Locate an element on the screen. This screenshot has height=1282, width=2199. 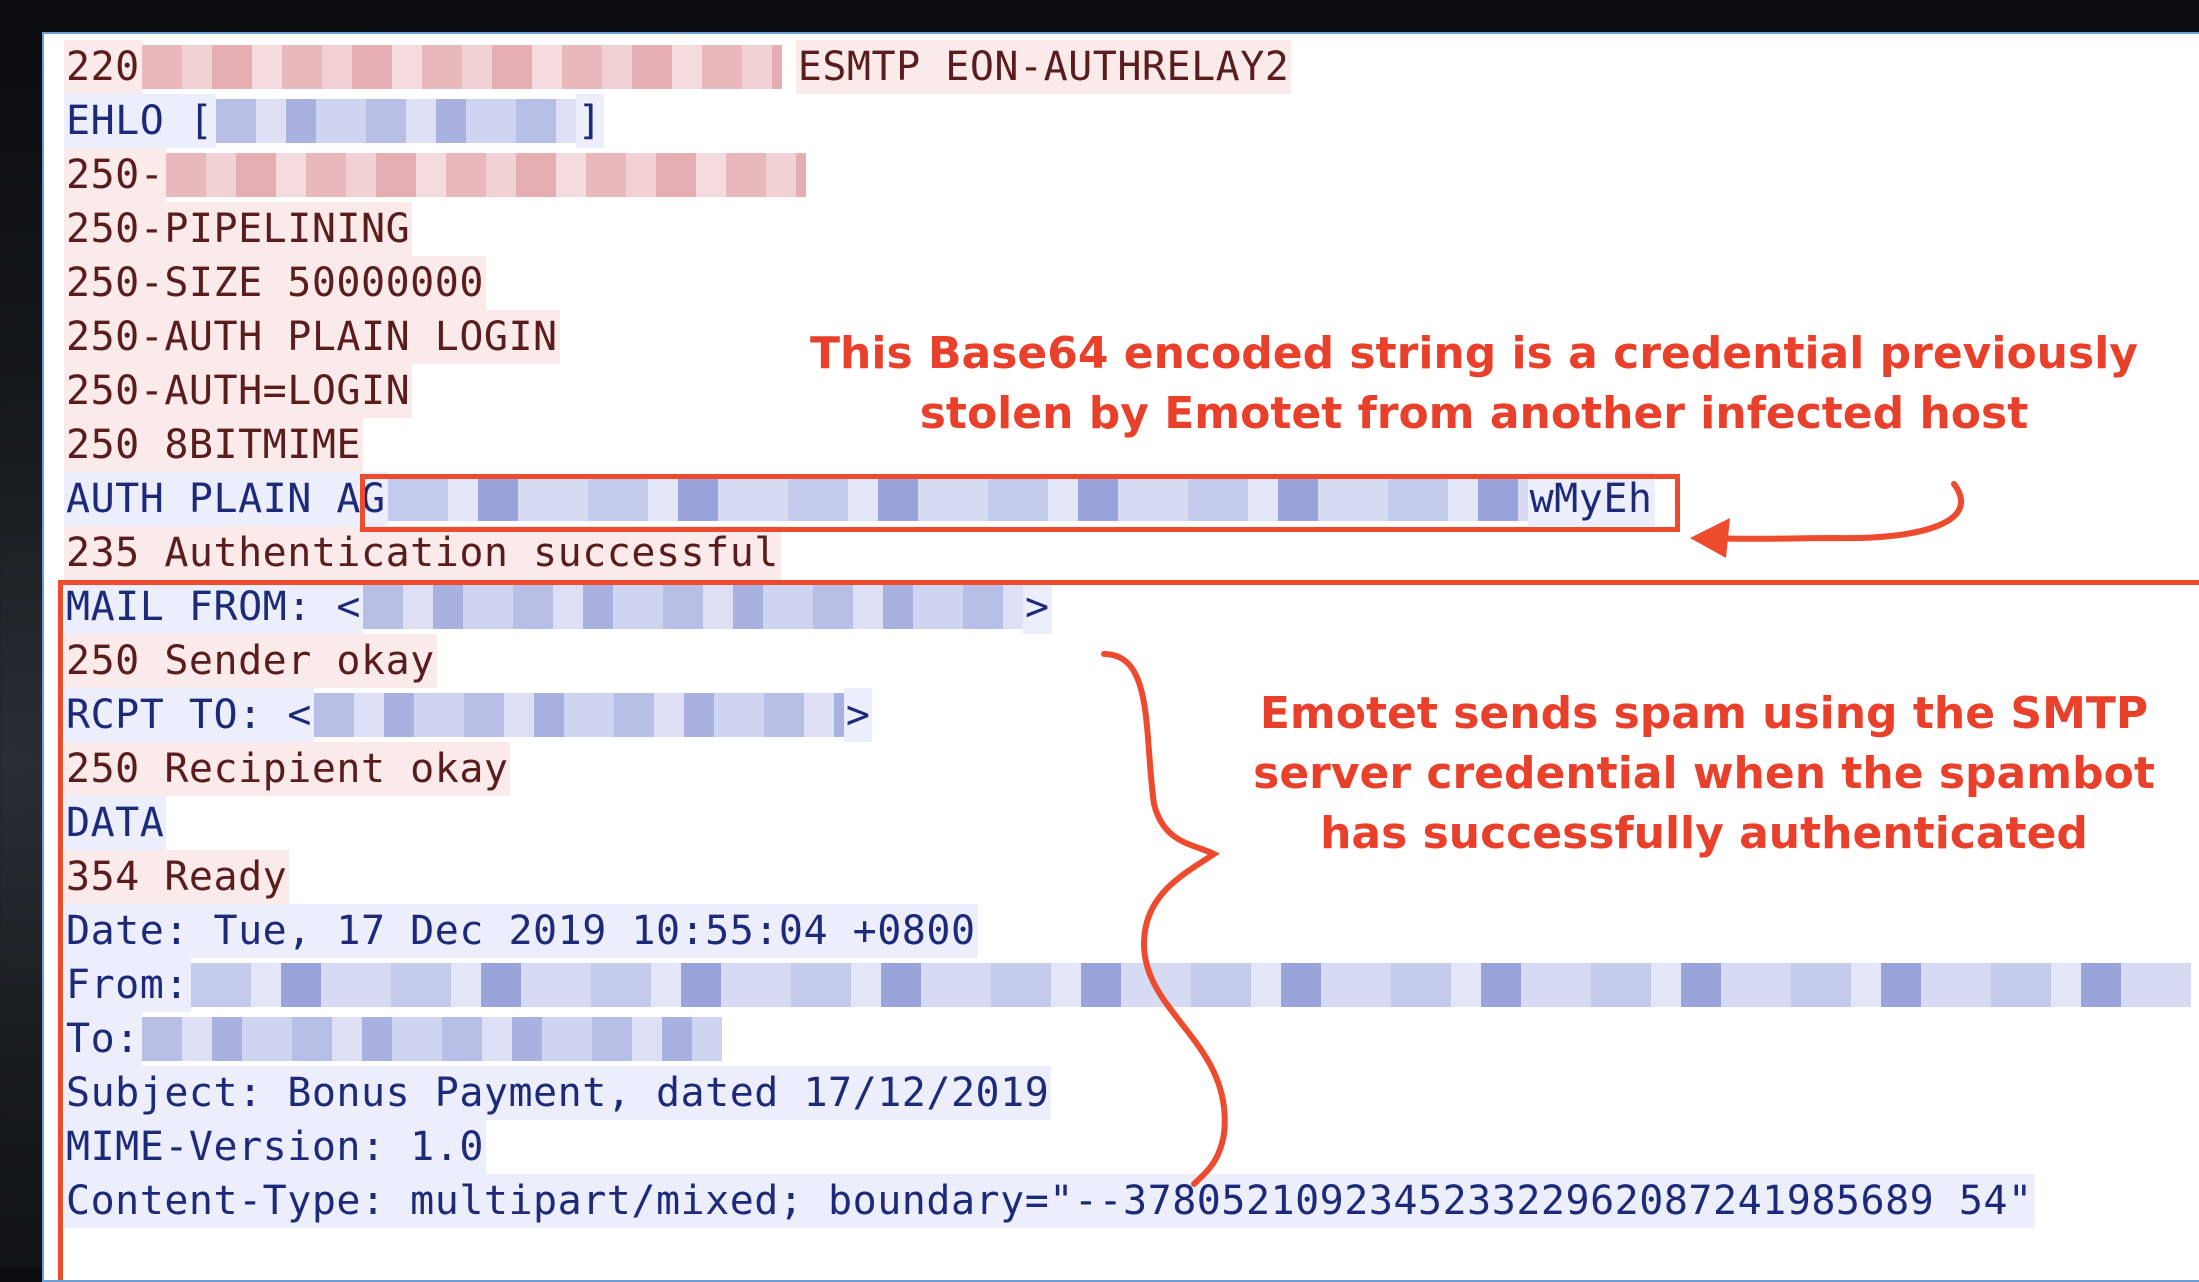
auth-command: AUTH PLAIN AG is located at coordinates (226, 499).